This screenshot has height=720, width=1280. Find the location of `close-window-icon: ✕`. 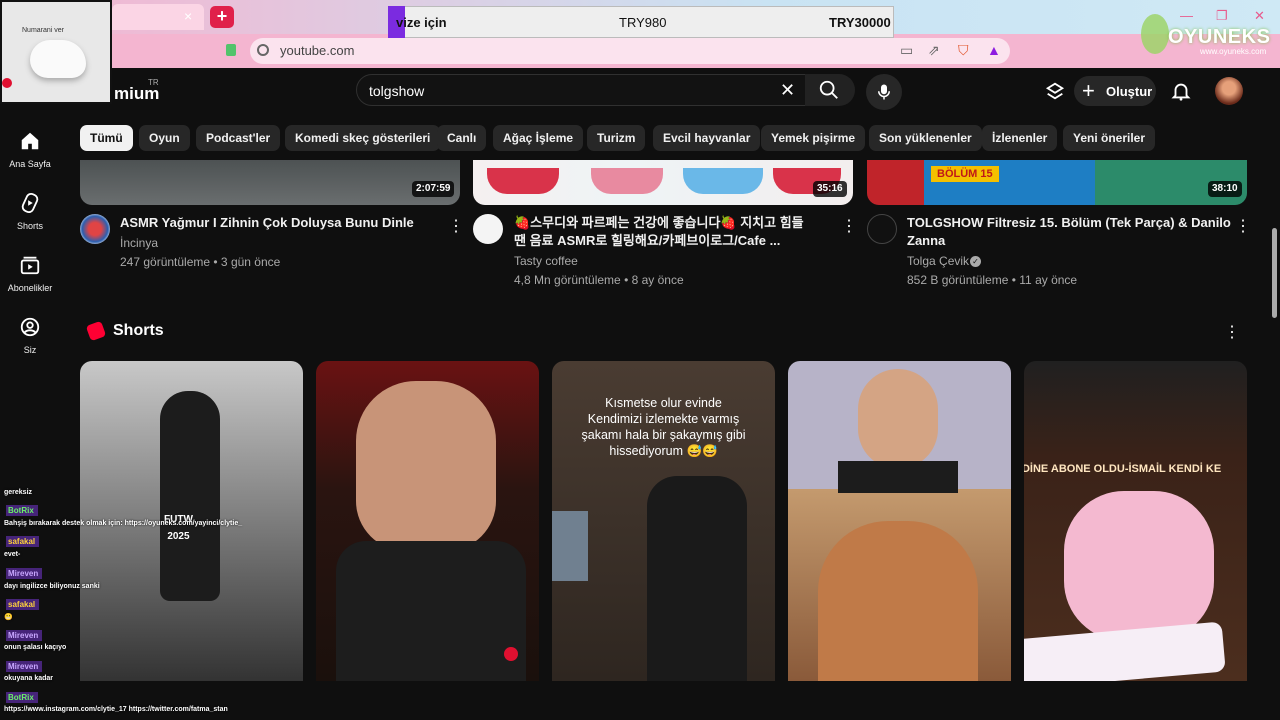

close-window-icon: ✕ is located at coordinates (1259, 16).